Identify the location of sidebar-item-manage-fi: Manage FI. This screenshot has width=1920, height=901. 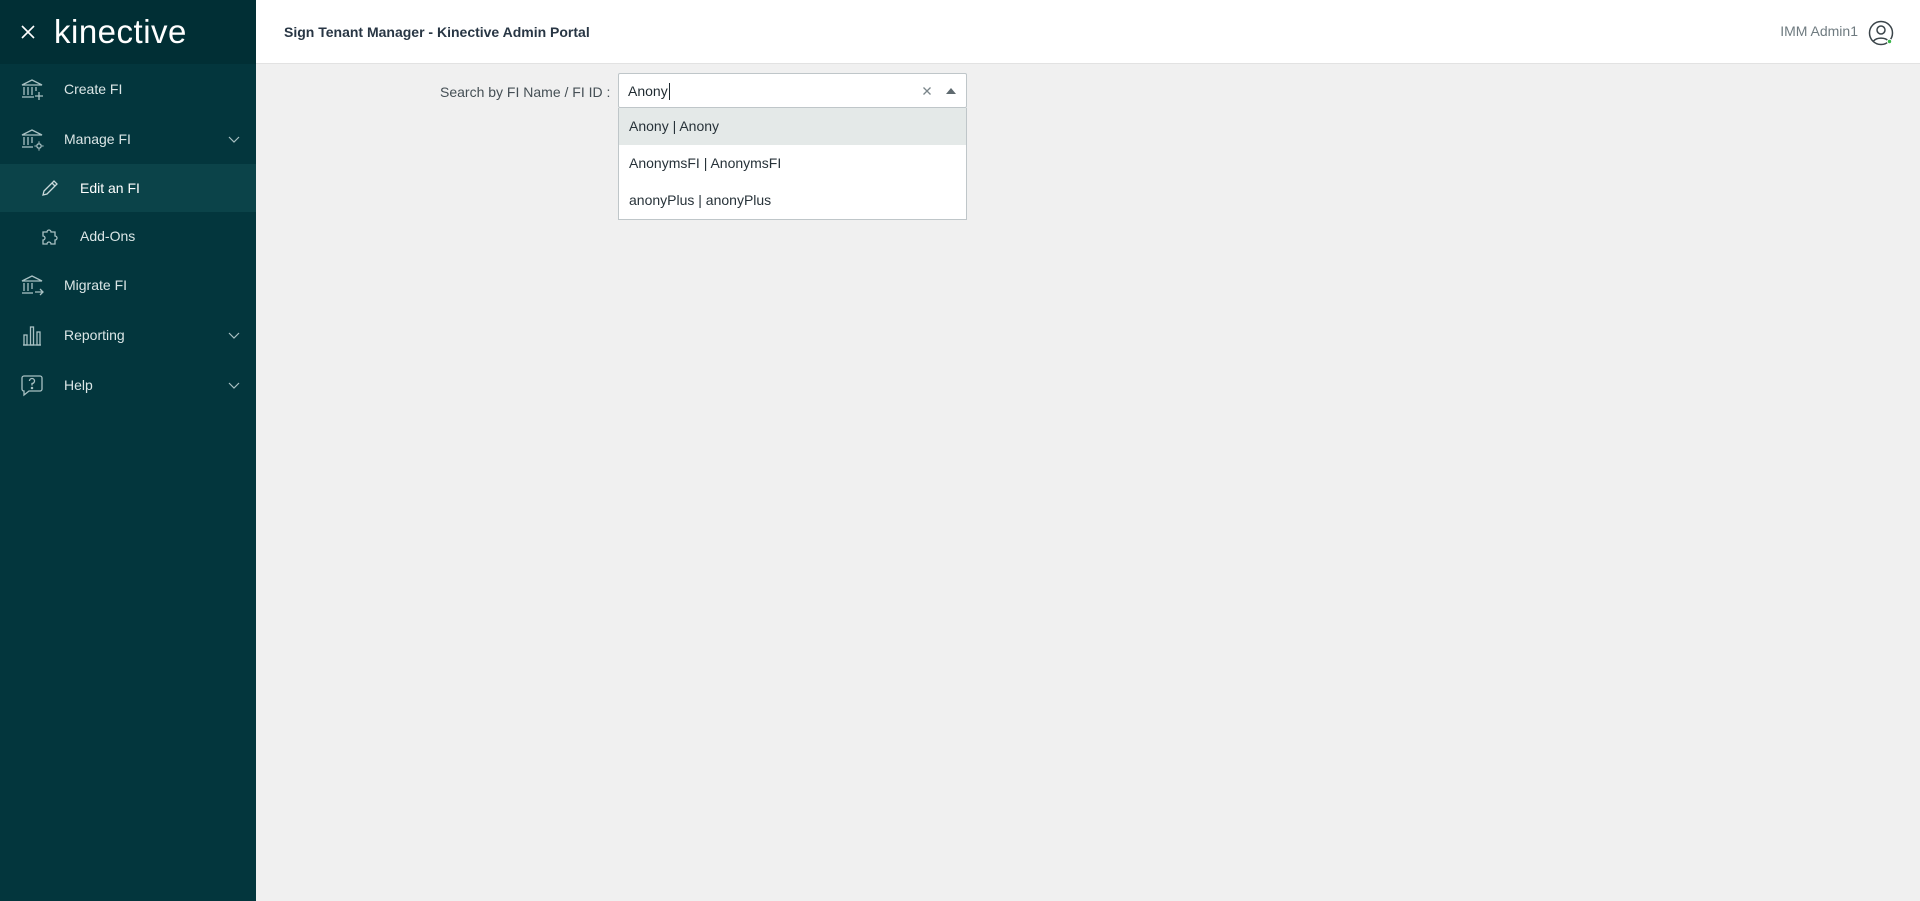
(128, 139).